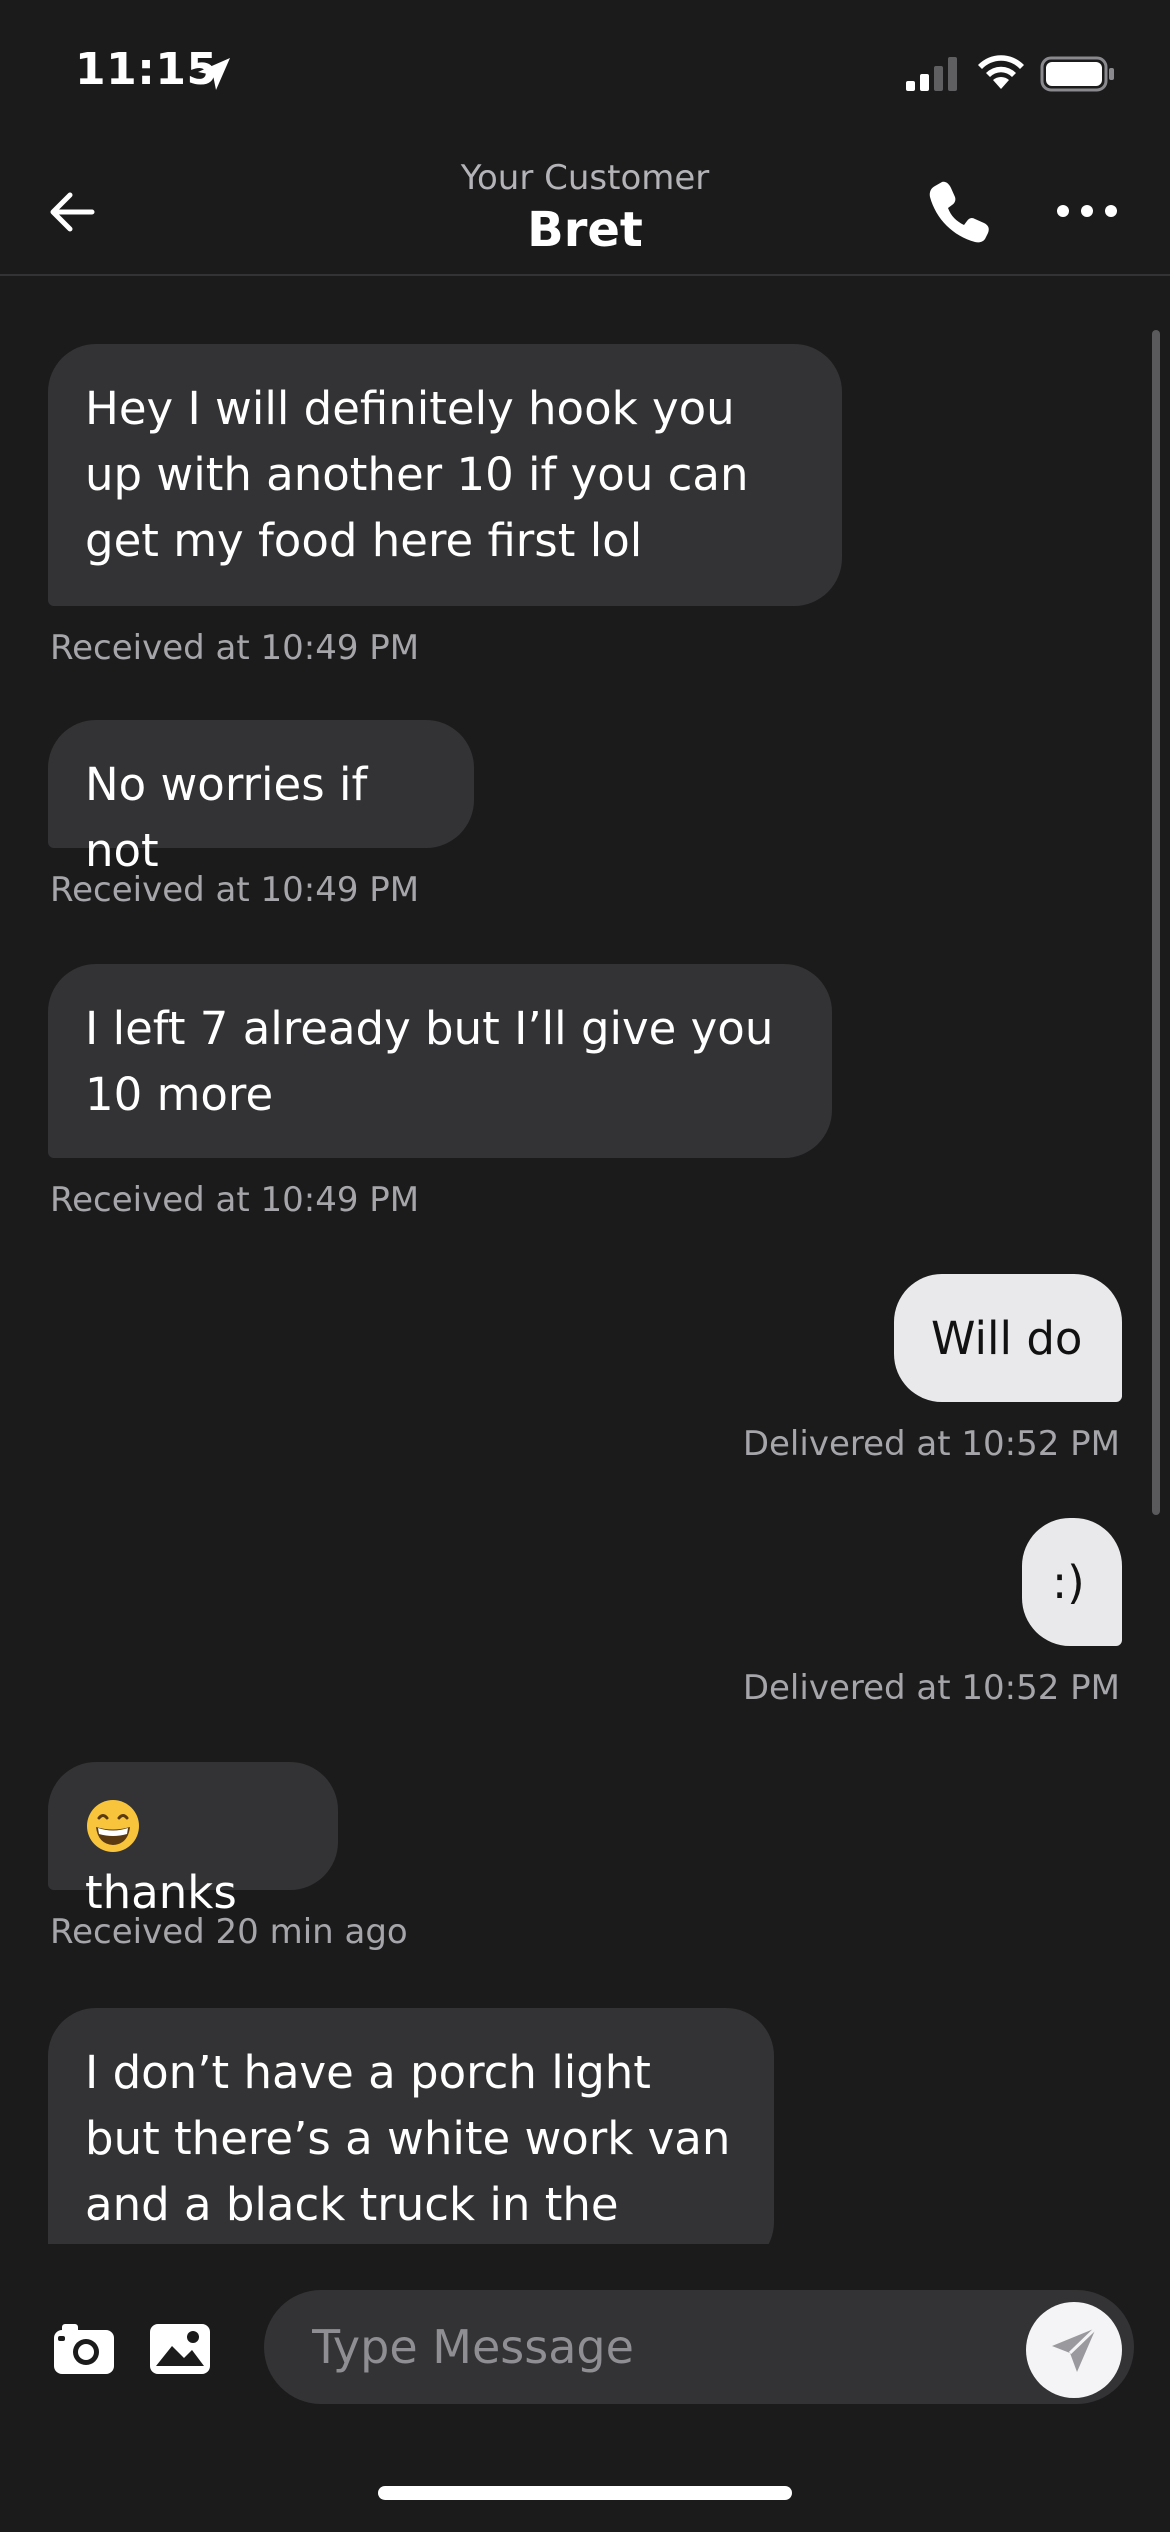 The height and width of the screenshot is (2532, 1170). I want to click on message-input-bar, so click(585, 2344).